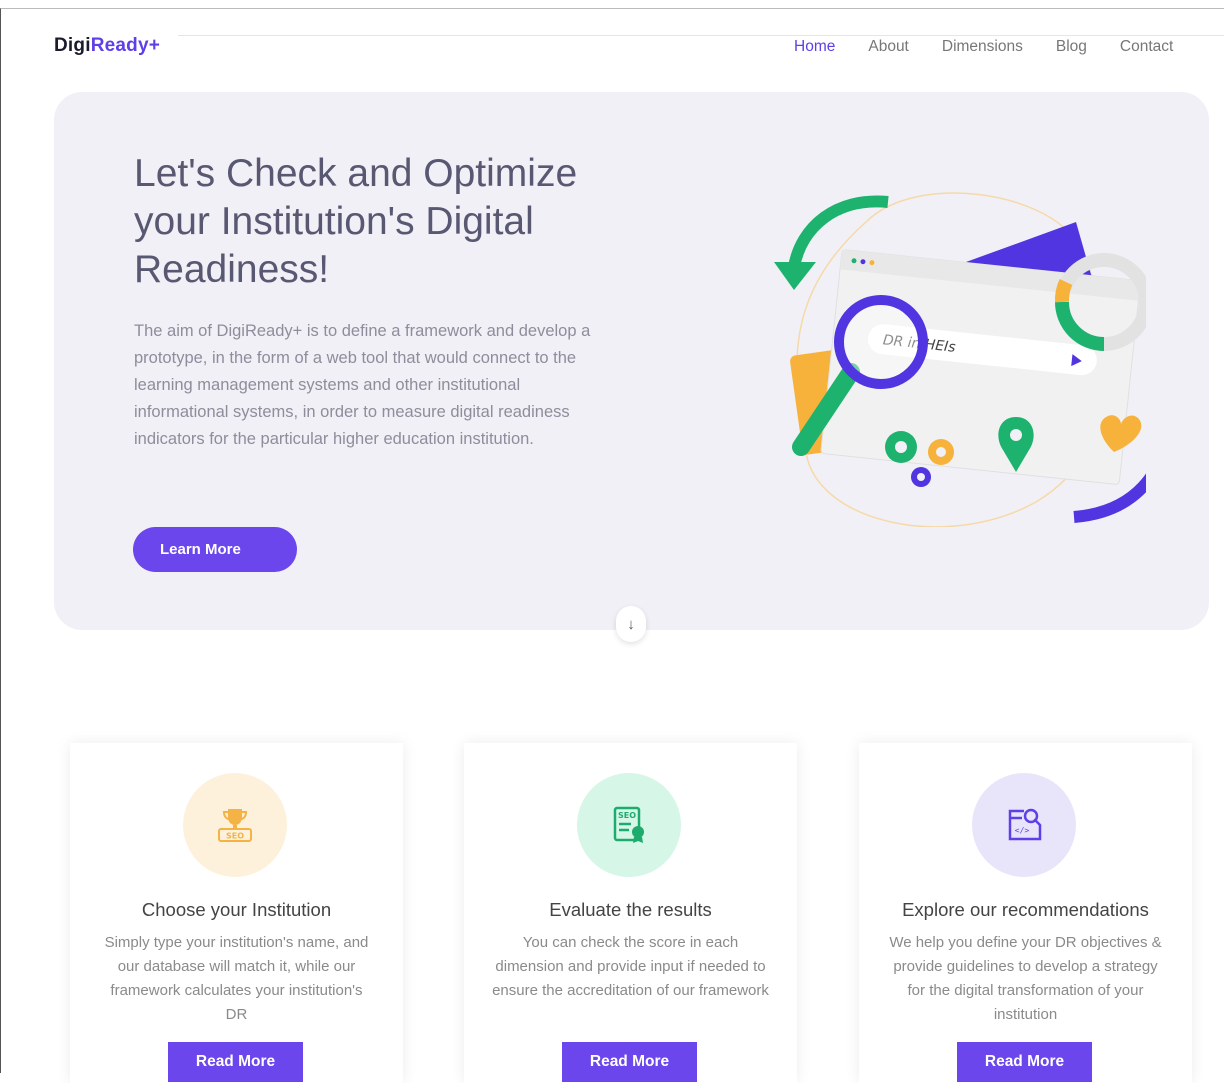 This screenshot has width=1224, height=1083. Describe the element at coordinates (1022, 830) in the screenshot. I see `code-icon-label: </>` at that location.